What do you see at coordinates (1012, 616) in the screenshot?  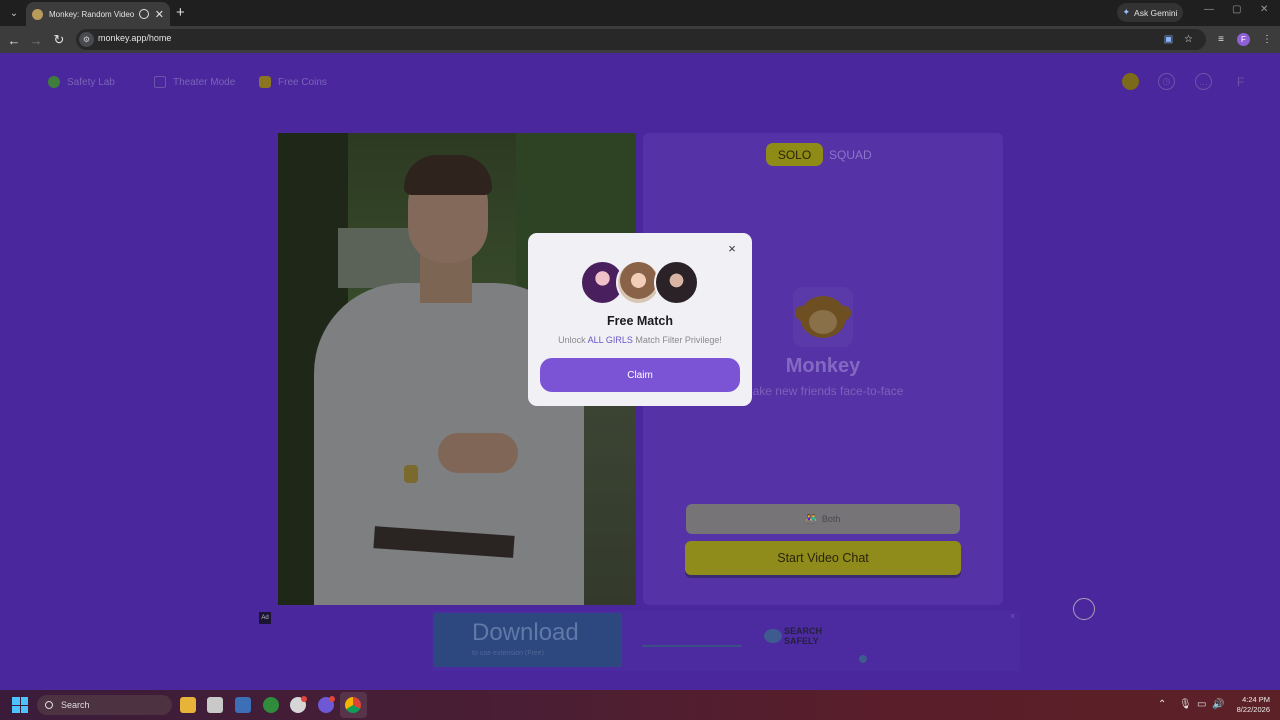 I see `ad-close-icon: ×` at bounding box center [1012, 616].